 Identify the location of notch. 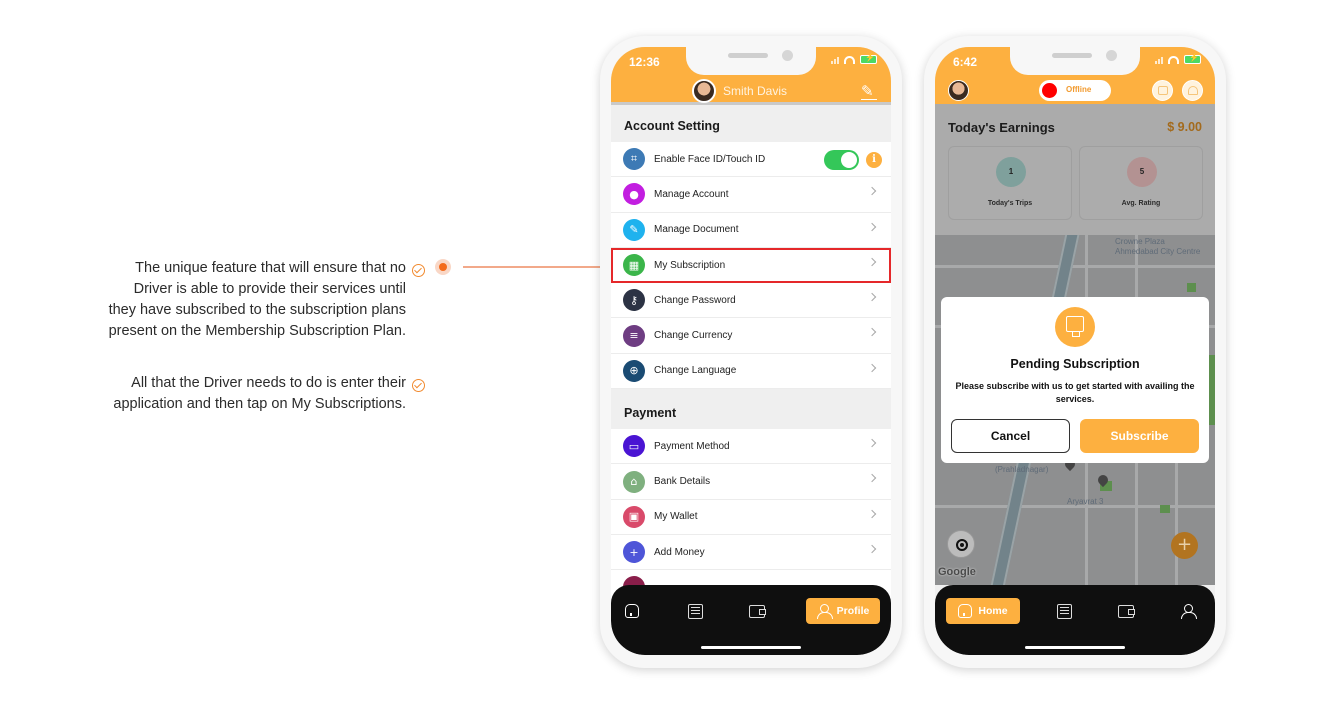
(1075, 61).